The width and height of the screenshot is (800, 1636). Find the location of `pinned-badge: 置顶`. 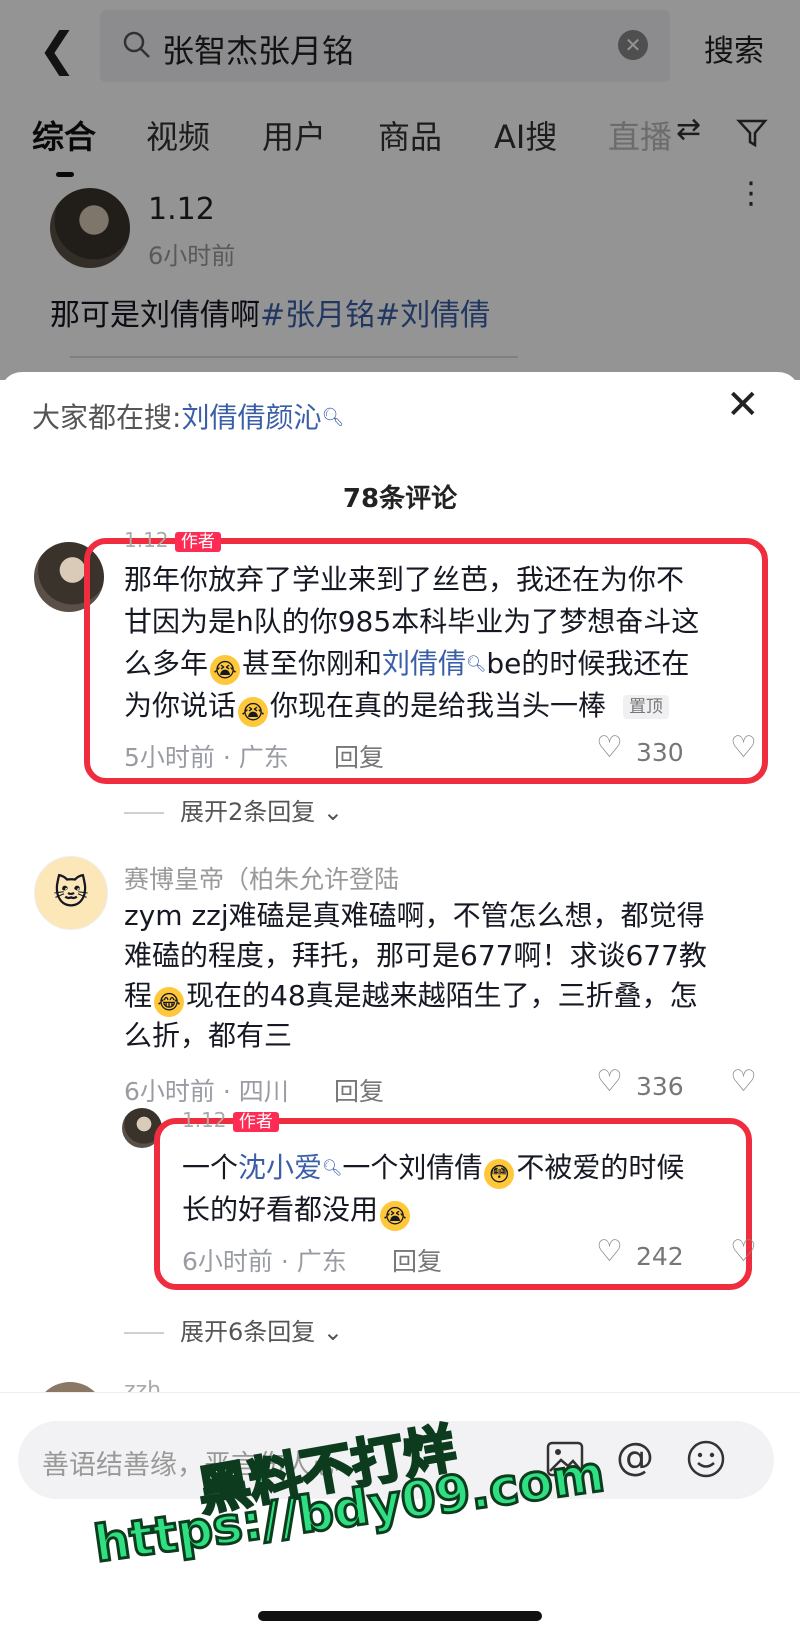

pinned-badge: 置顶 is located at coordinates (645, 707).